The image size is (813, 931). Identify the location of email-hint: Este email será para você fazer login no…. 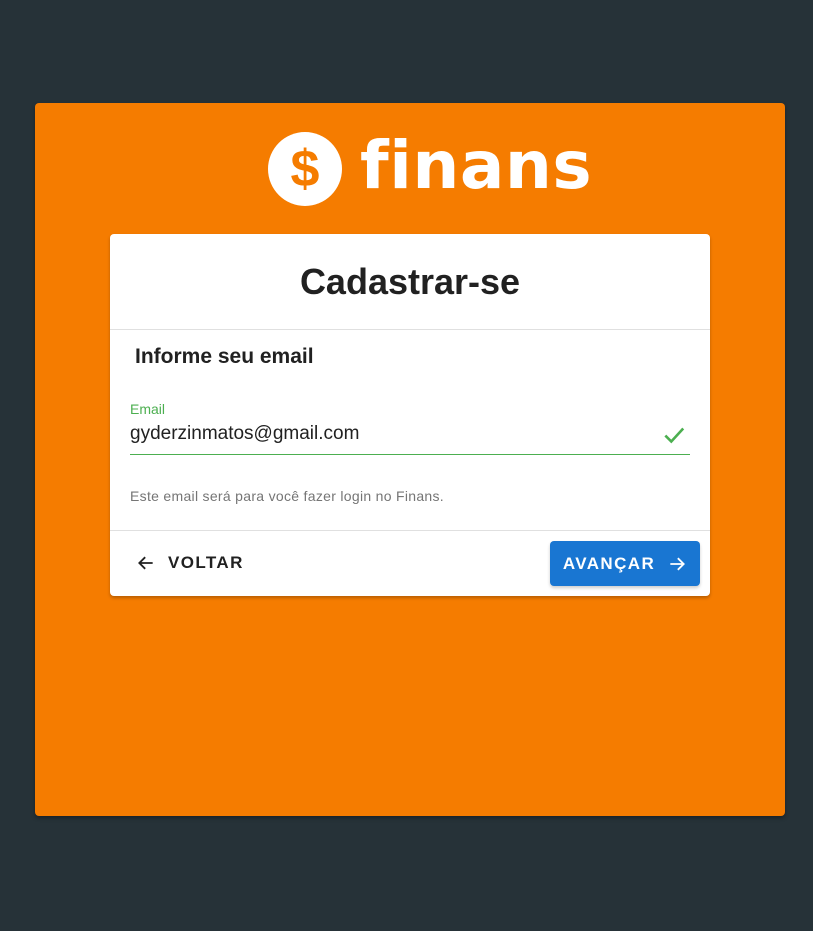
(287, 496).